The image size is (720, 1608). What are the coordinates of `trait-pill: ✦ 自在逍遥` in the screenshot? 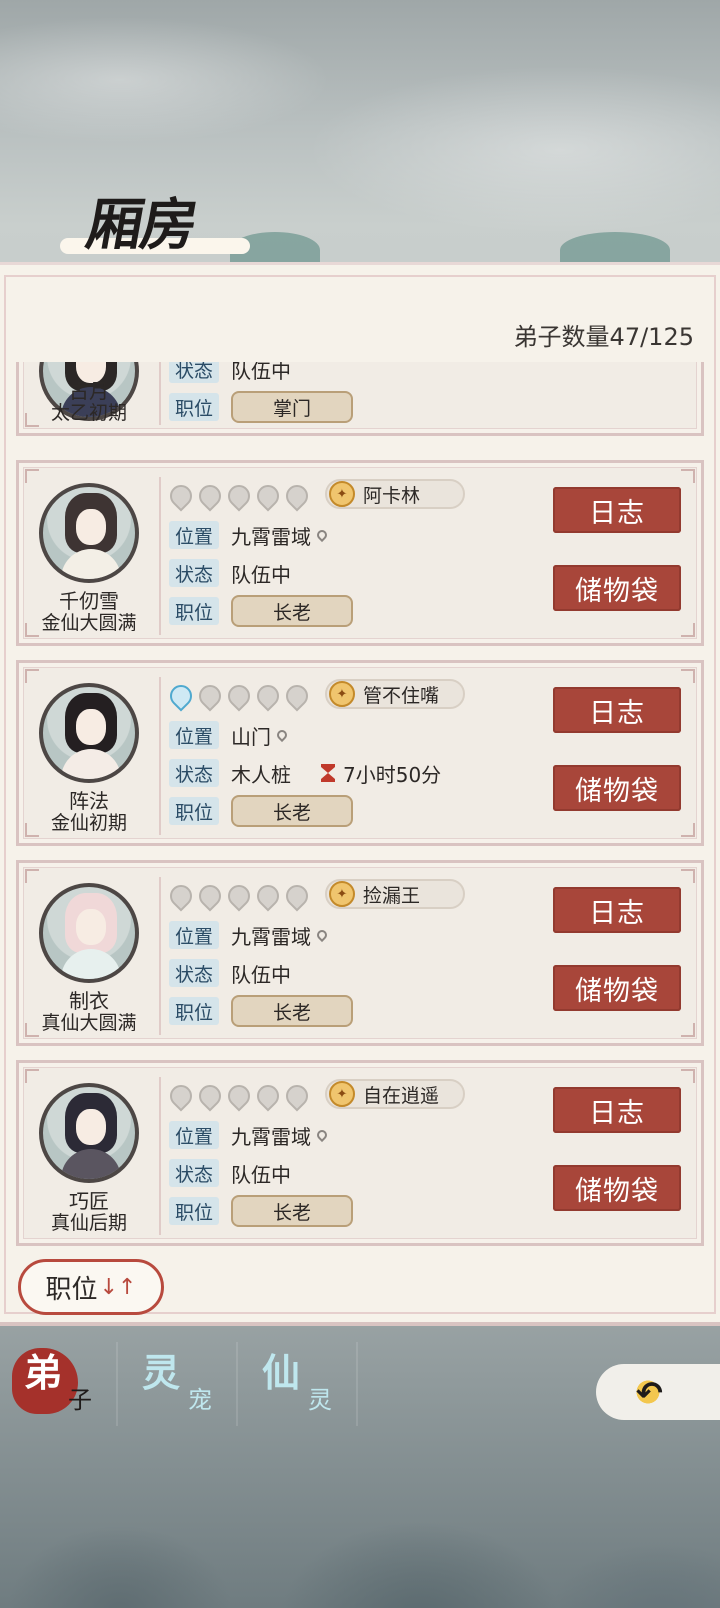 It's located at (395, 1094).